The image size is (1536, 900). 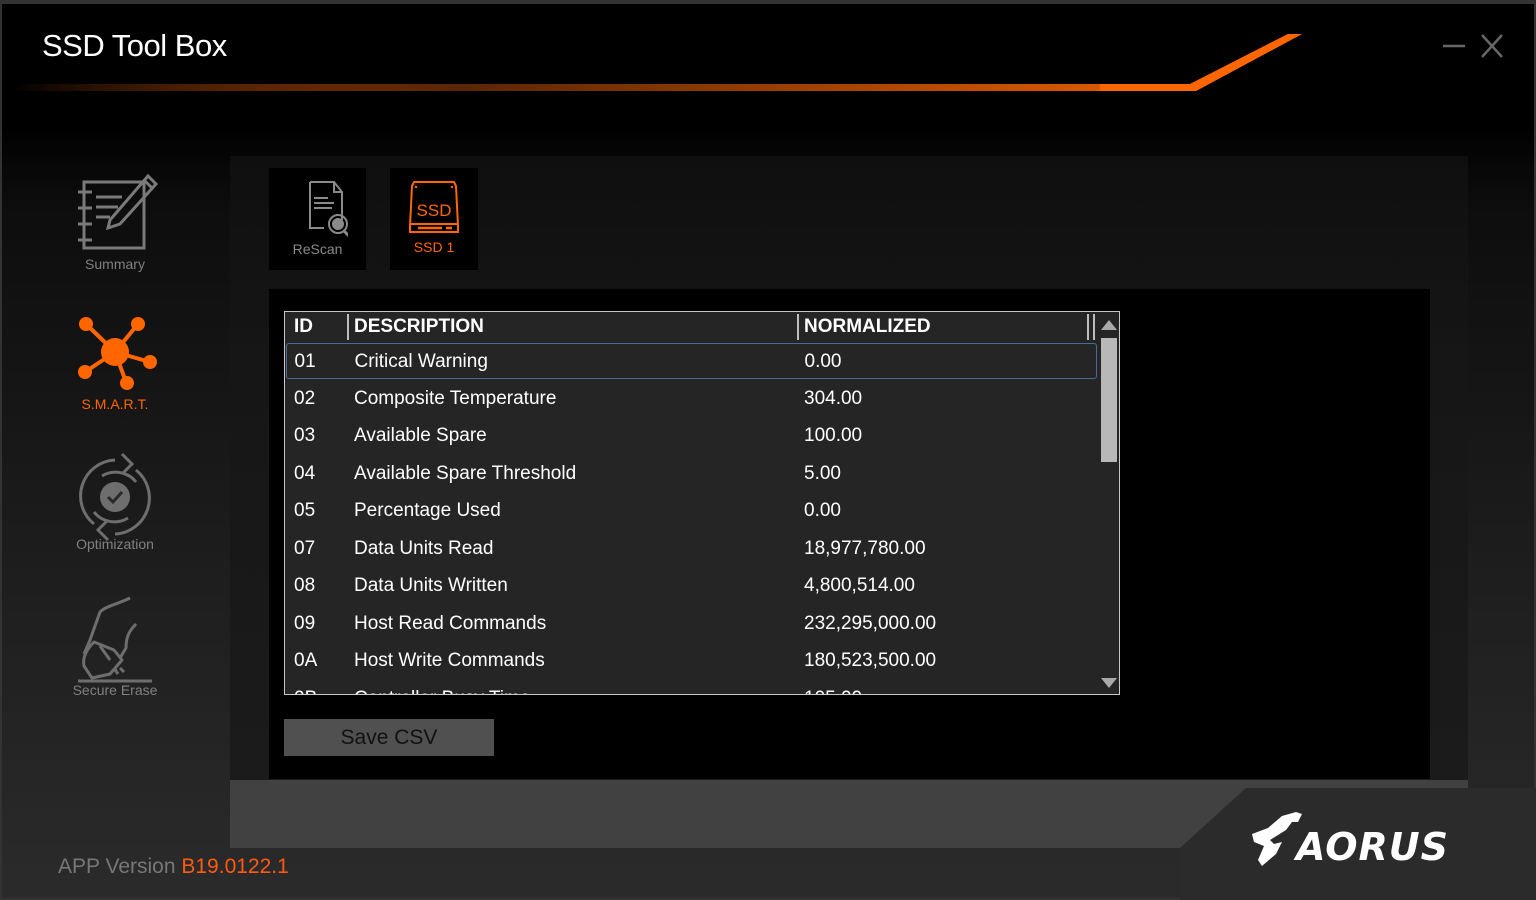 What do you see at coordinates (305, 510) in the screenshot?
I see `cell-id: 05` at bounding box center [305, 510].